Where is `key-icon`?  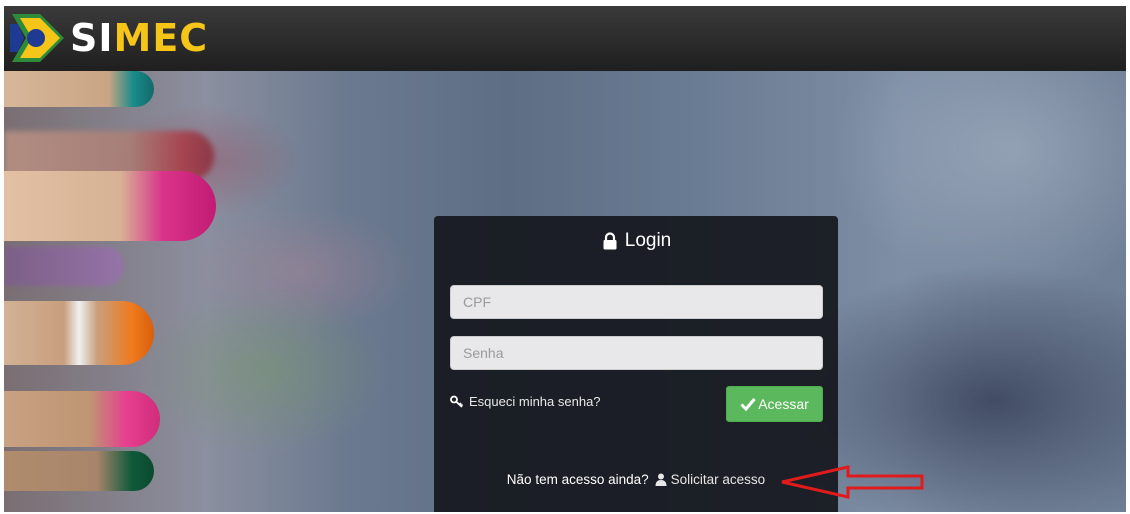
key-icon is located at coordinates (457, 401).